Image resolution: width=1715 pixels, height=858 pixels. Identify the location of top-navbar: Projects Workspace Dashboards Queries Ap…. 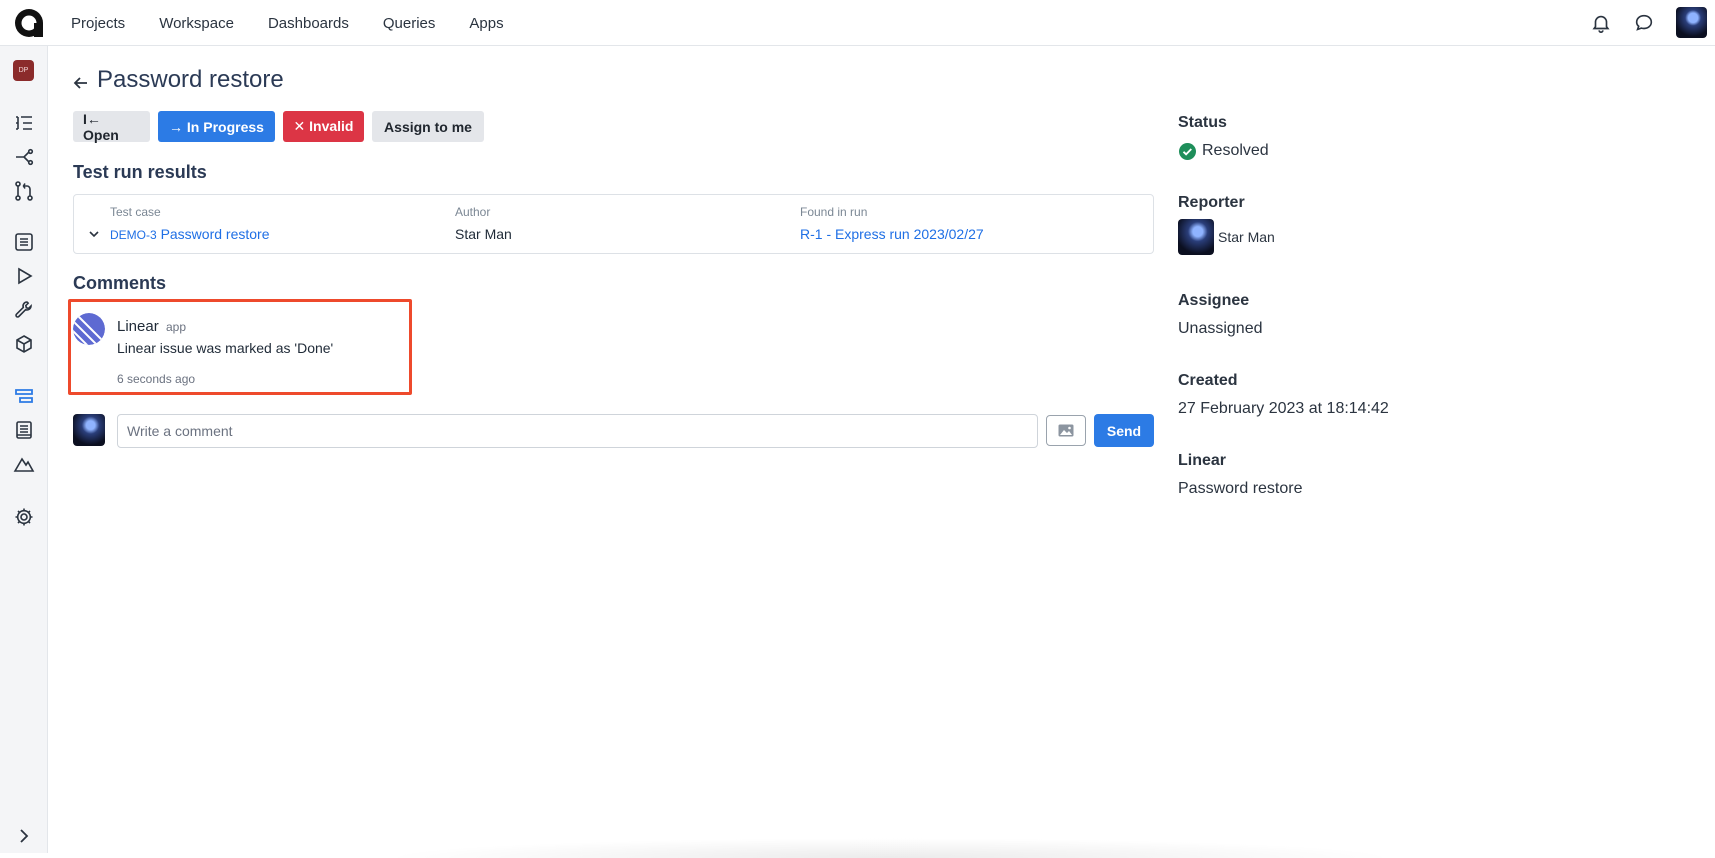
(857, 23).